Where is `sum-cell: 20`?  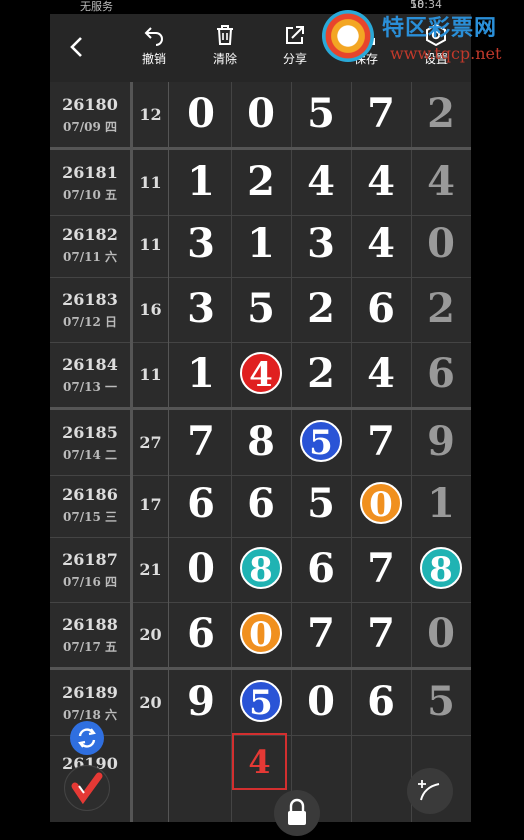 sum-cell: 20 is located at coordinates (151, 702).